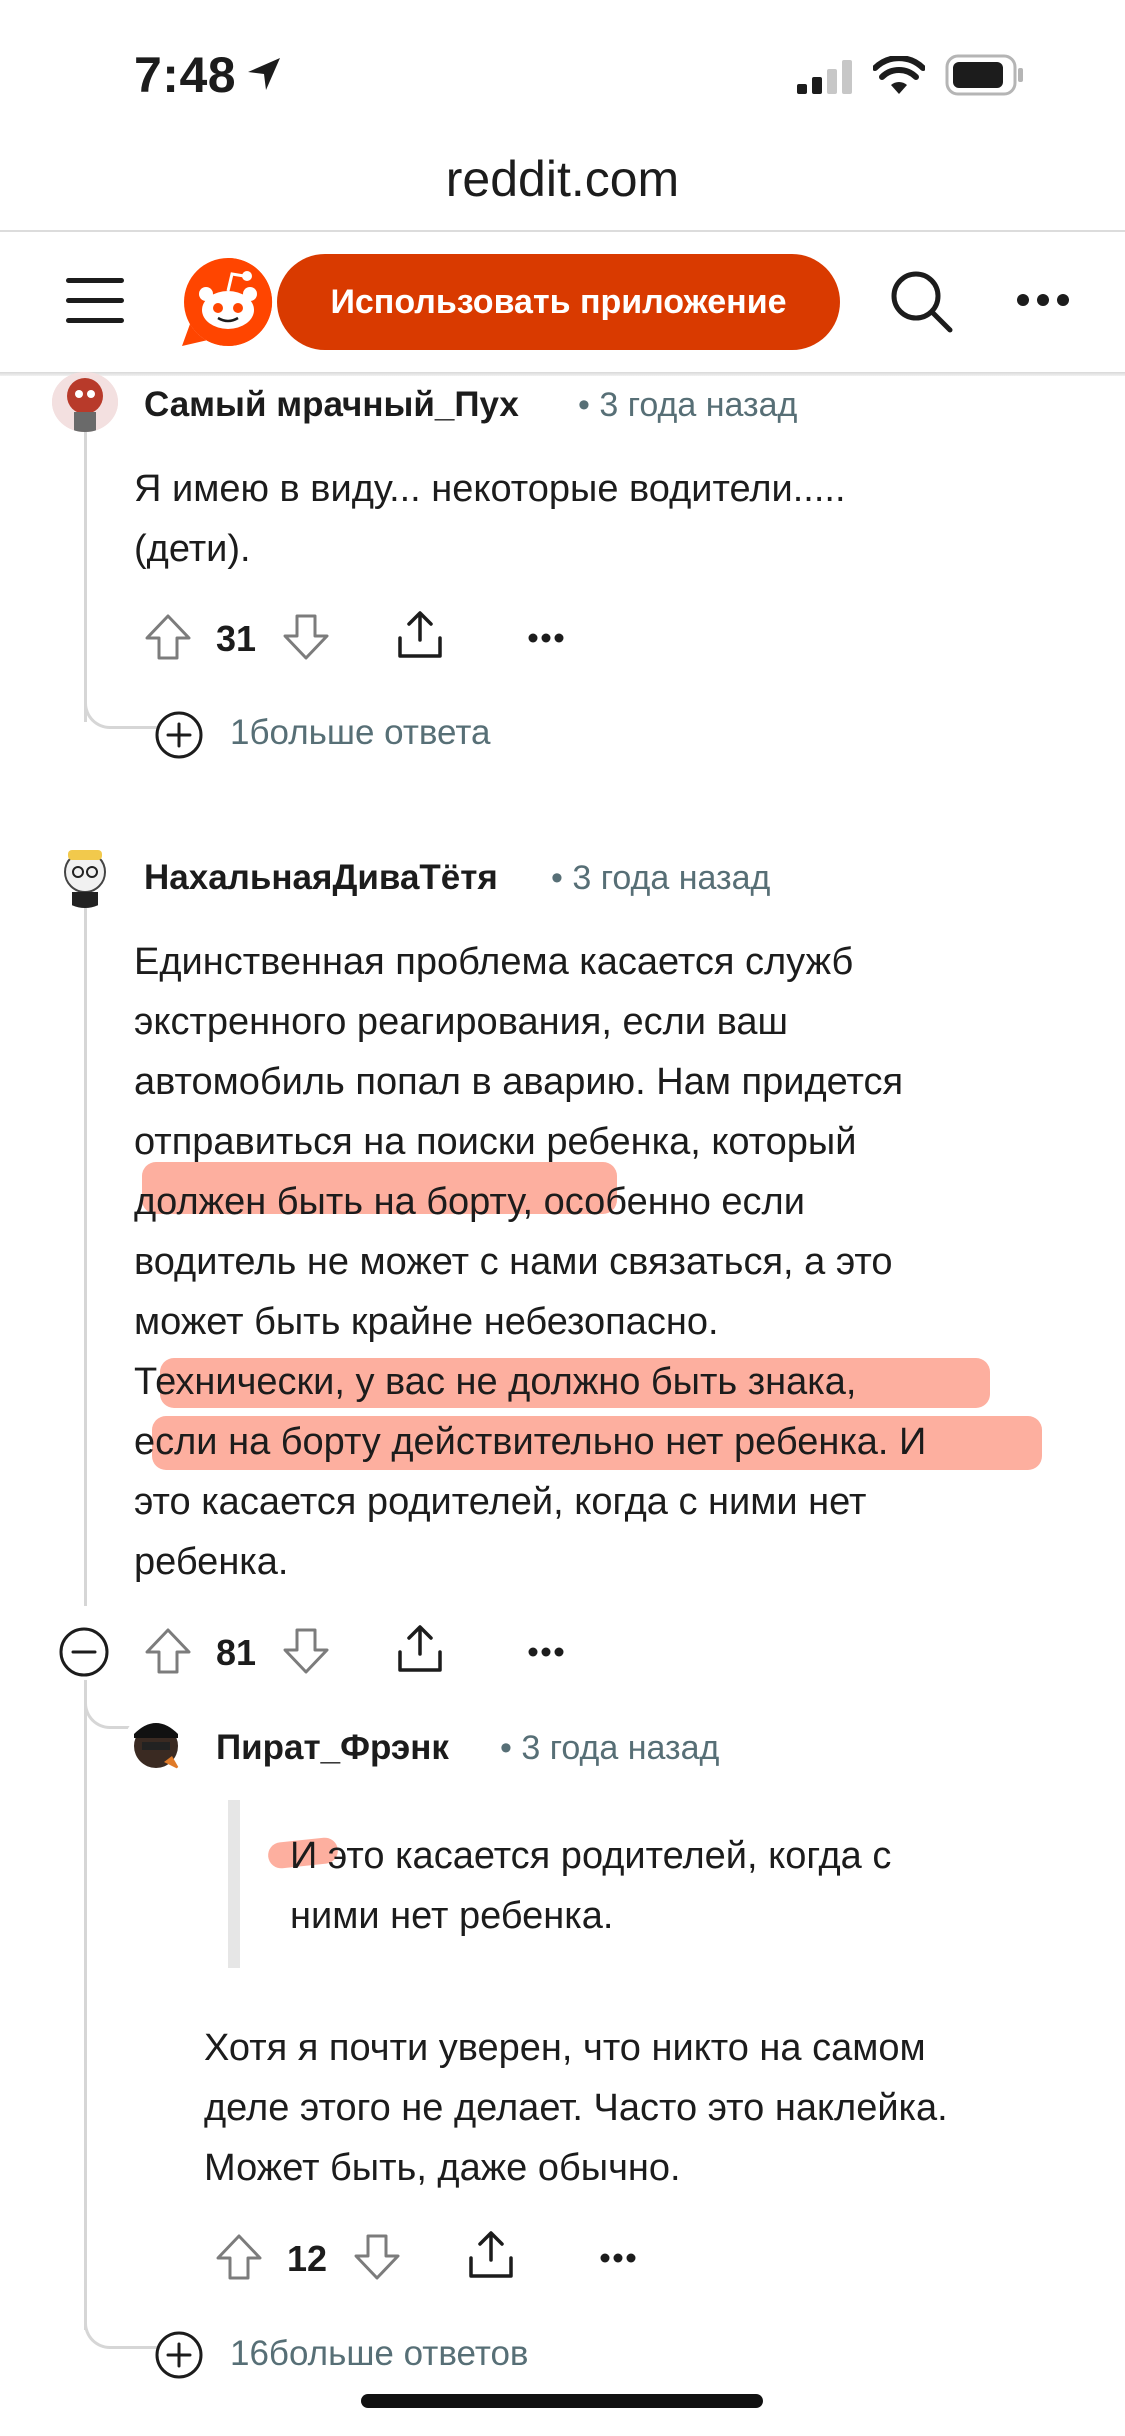 Image resolution: width=1125 pixels, height=2436 pixels. I want to click on search-icon, so click(921, 301).